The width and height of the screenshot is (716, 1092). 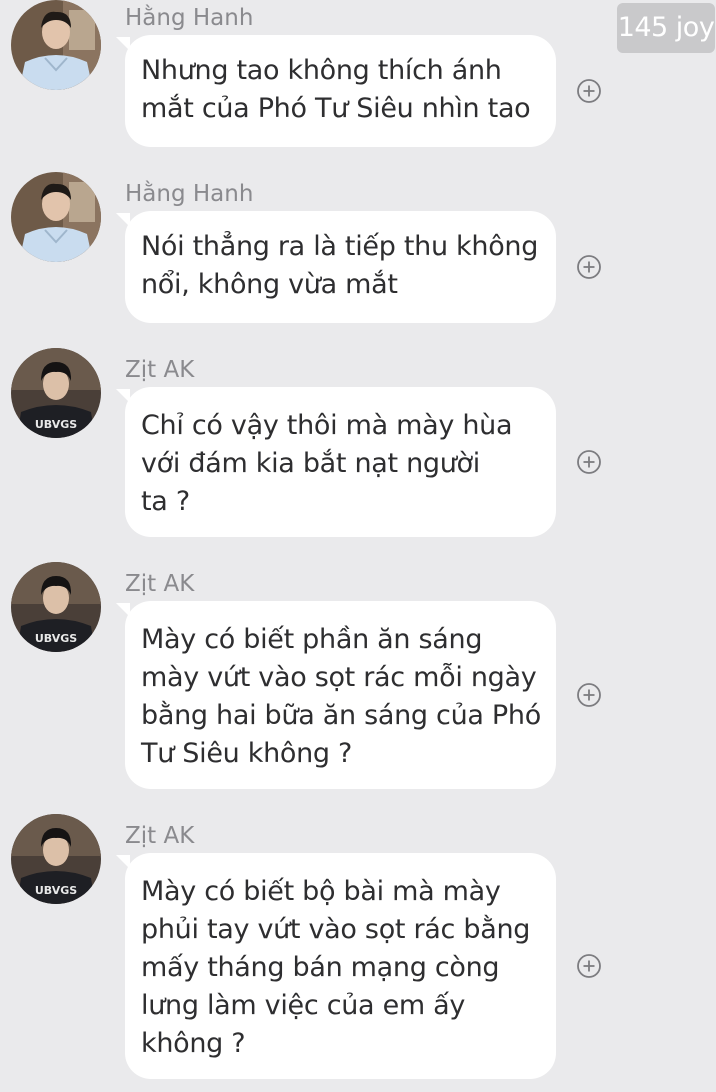 What do you see at coordinates (320, 967) in the screenshot?
I see `message-text-line: mấy tháng bán mạng còng` at bounding box center [320, 967].